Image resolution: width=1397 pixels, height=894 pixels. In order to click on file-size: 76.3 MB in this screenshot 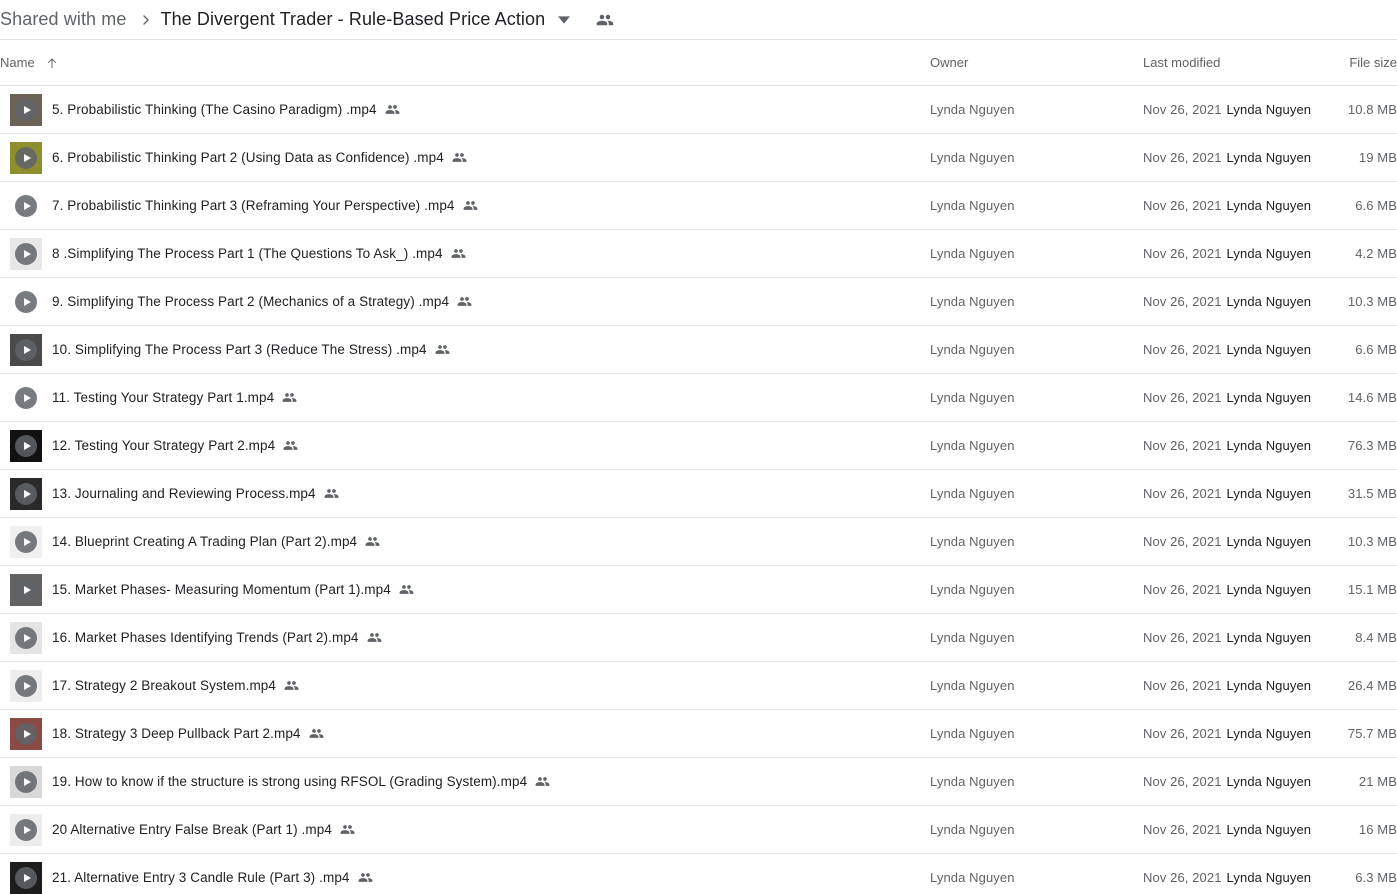, I will do `click(1372, 445)`.